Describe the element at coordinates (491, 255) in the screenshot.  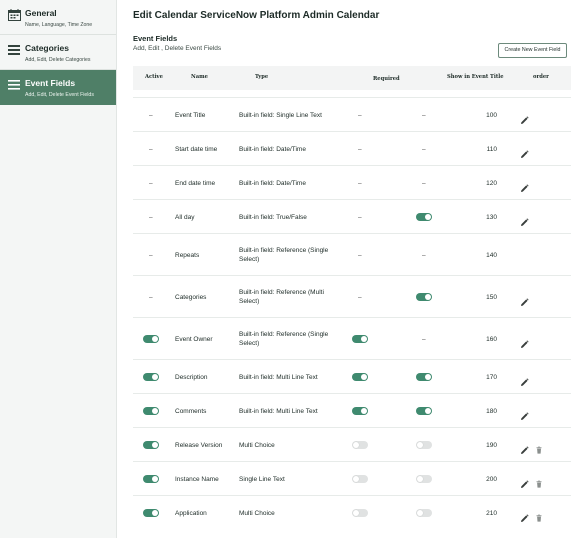
I see `field-order: 140` at that location.